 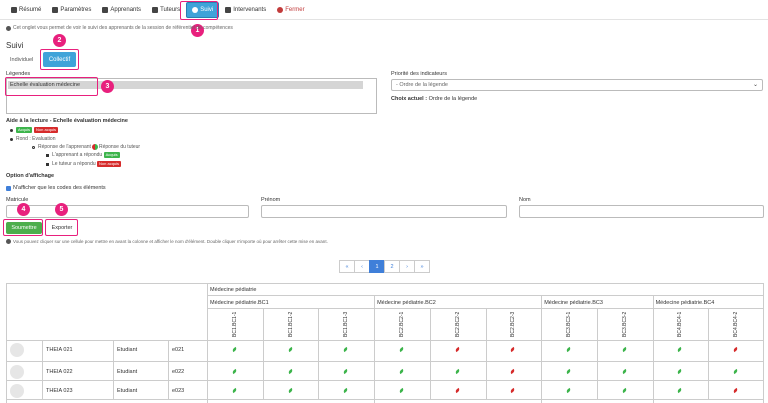 What do you see at coordinates (17, 200) in the screenshot?
I see `matricule-label: Matricule` at bounding box center [17, 200].